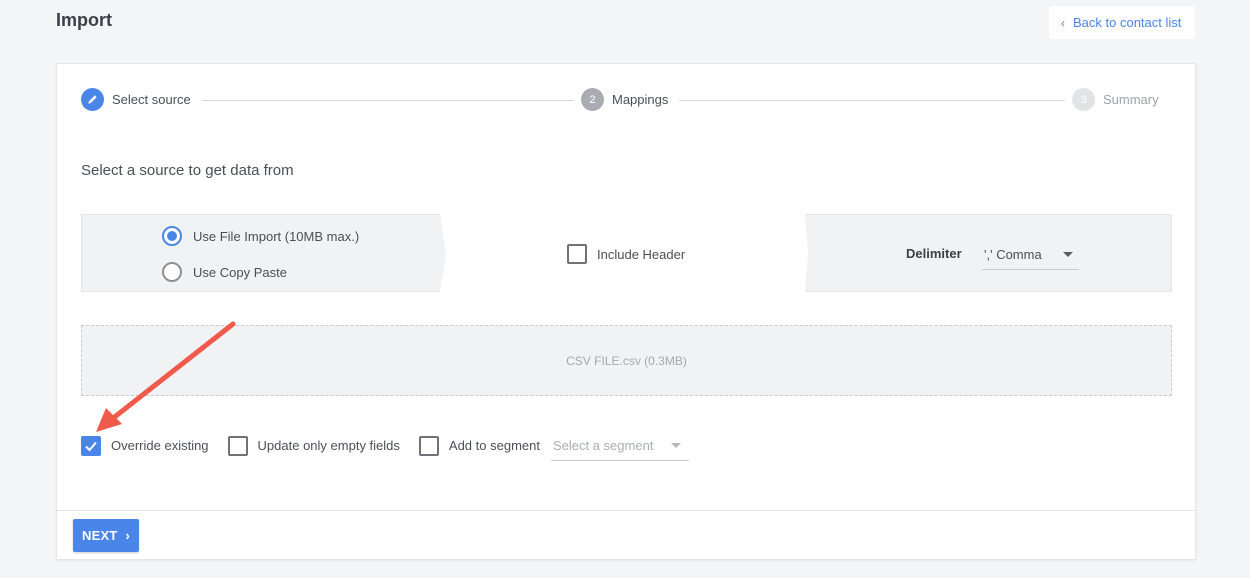  What do you see at coordinates (1063, 22) in the screenshot?
I see `chevron-left-icon: ‹` at bounding box center [1063, 22].